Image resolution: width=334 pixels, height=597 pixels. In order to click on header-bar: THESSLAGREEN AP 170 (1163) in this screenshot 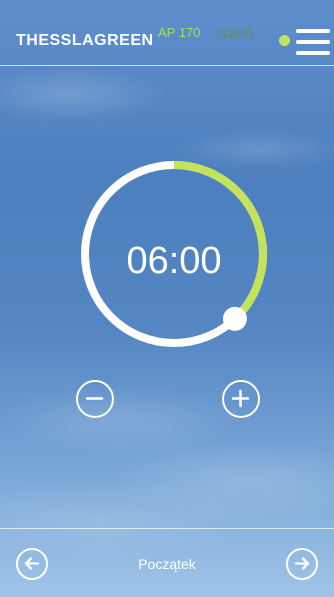, I will do `click(167, 33)`.